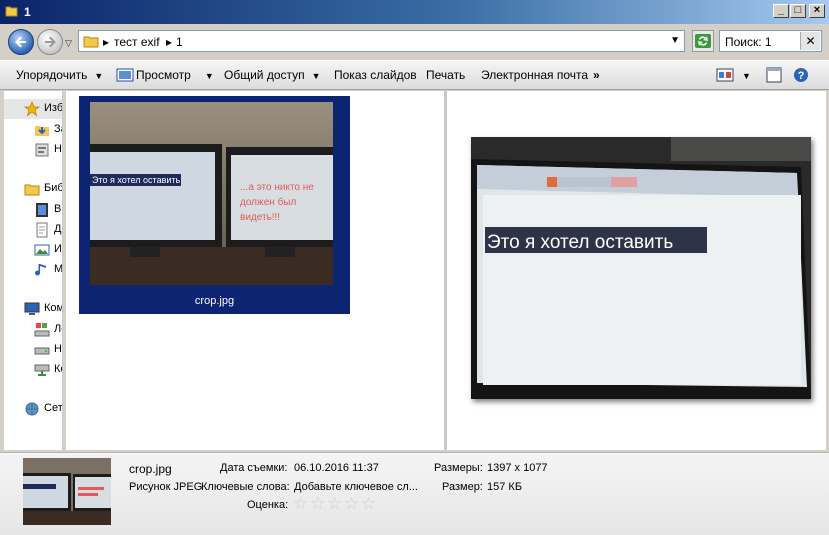 This screenshot has height=535, width=829. What do you see at coordinates (68, 43) in the screenshot?
I see `history-dropdown-icon: ▽` at bounding box center [68, 43].